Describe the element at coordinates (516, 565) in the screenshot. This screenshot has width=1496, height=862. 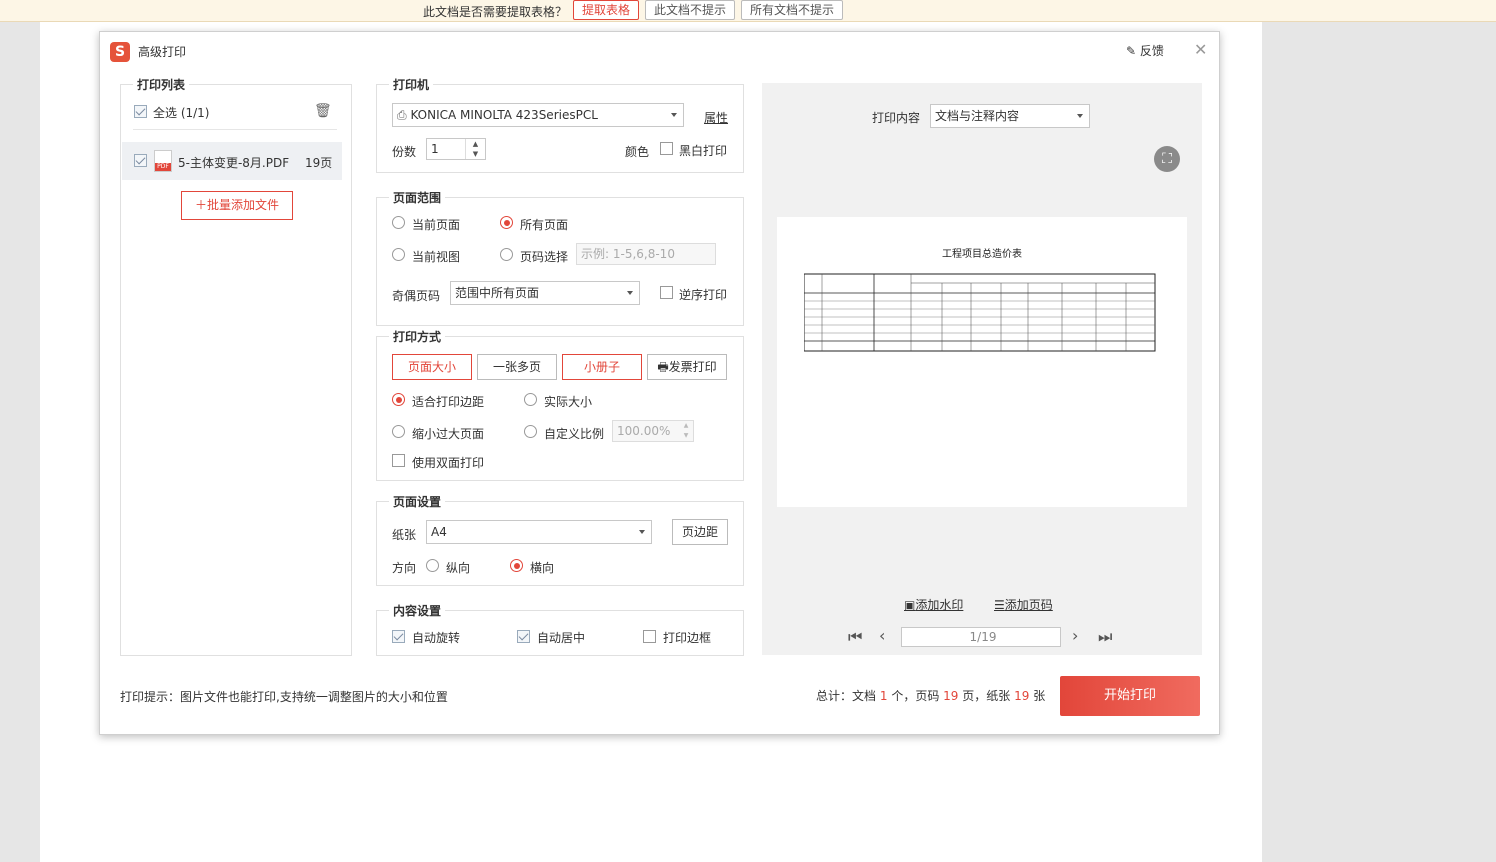
I see `landscape-radio` at that location.